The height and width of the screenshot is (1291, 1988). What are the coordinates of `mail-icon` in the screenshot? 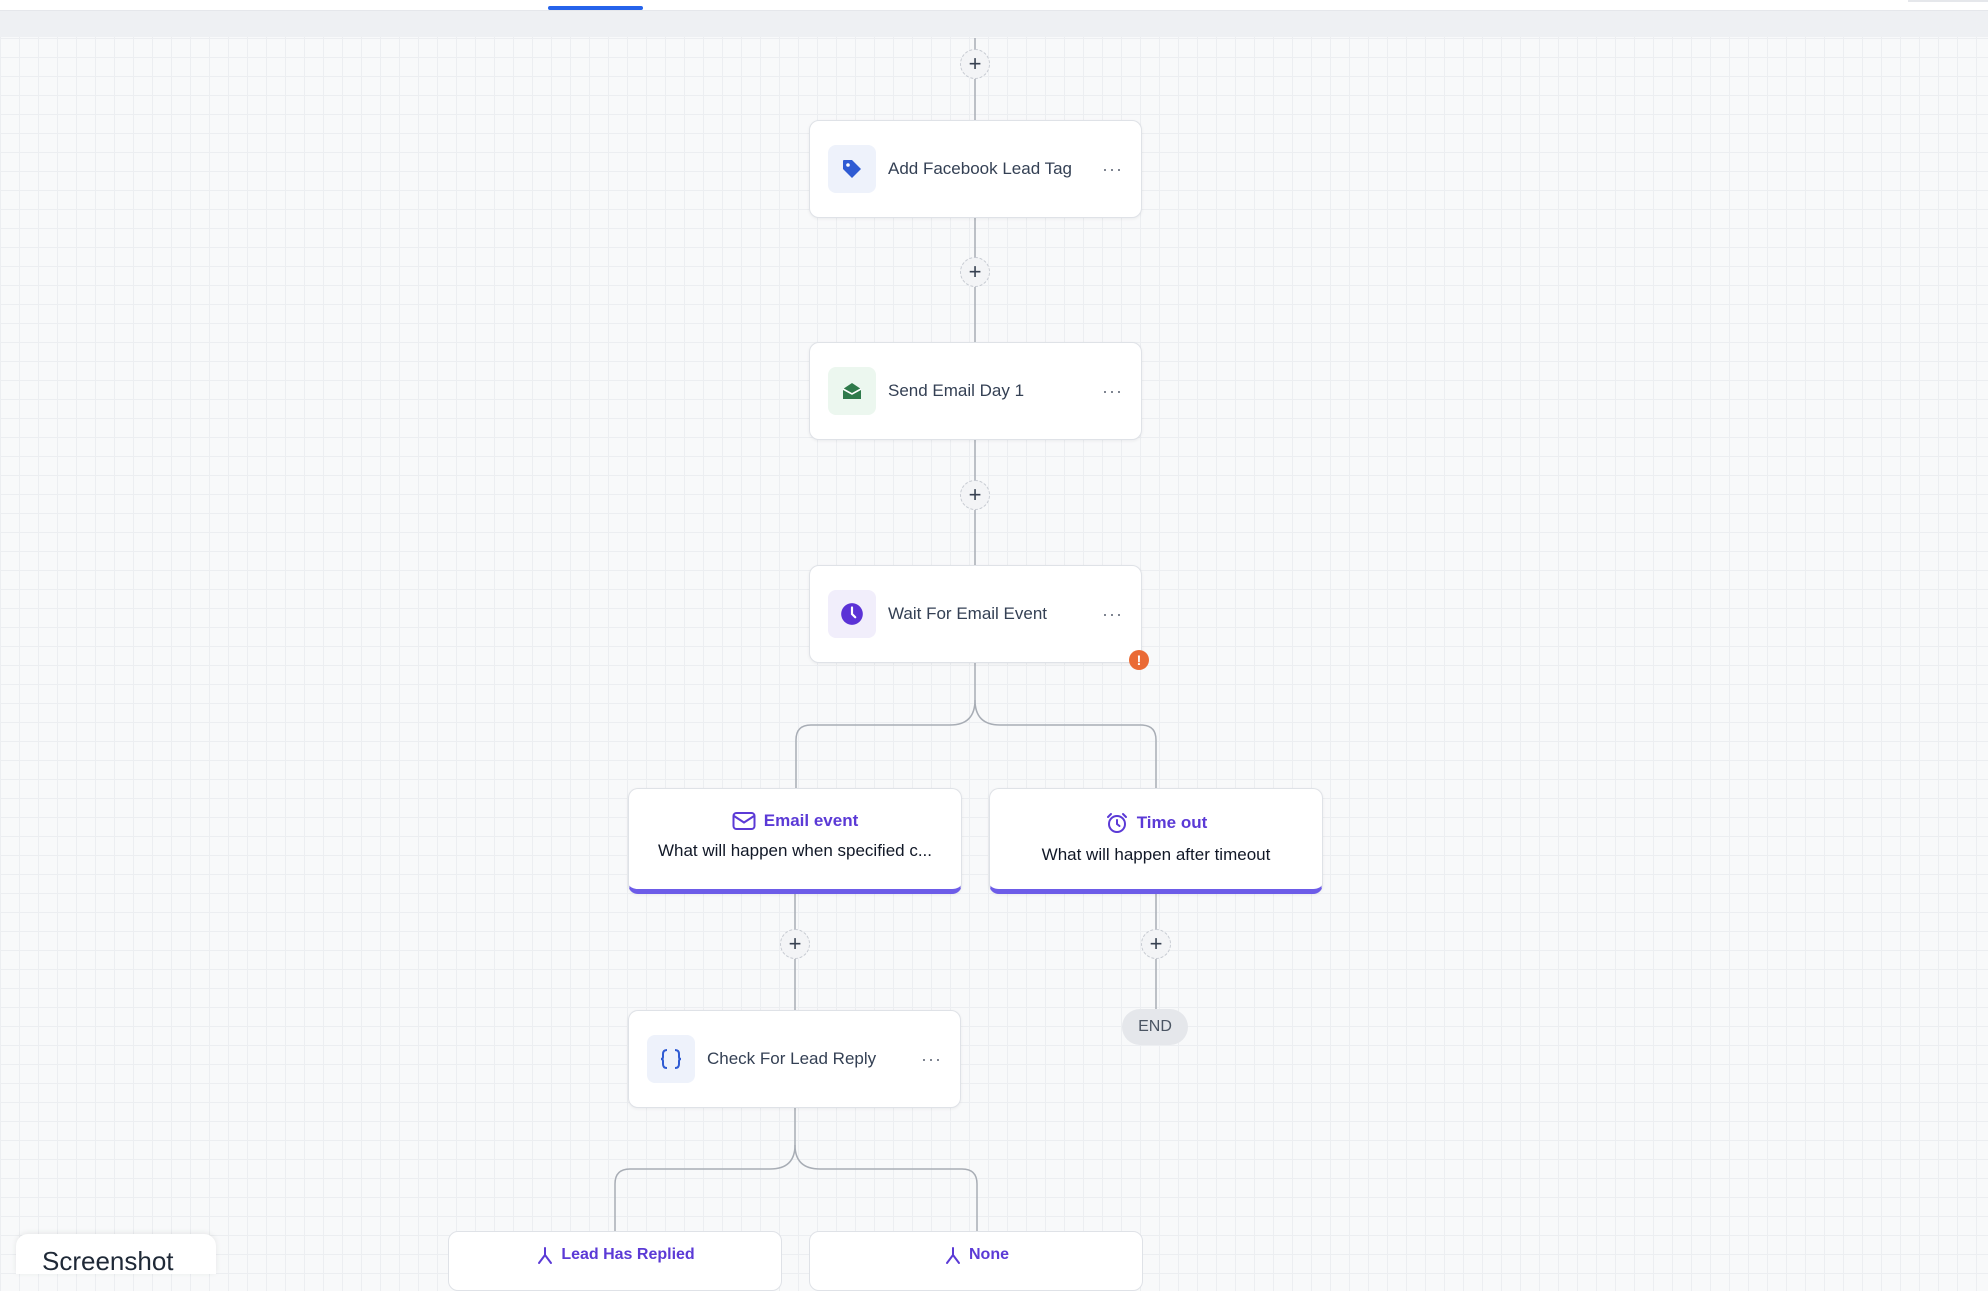 It's located at (744, 821).